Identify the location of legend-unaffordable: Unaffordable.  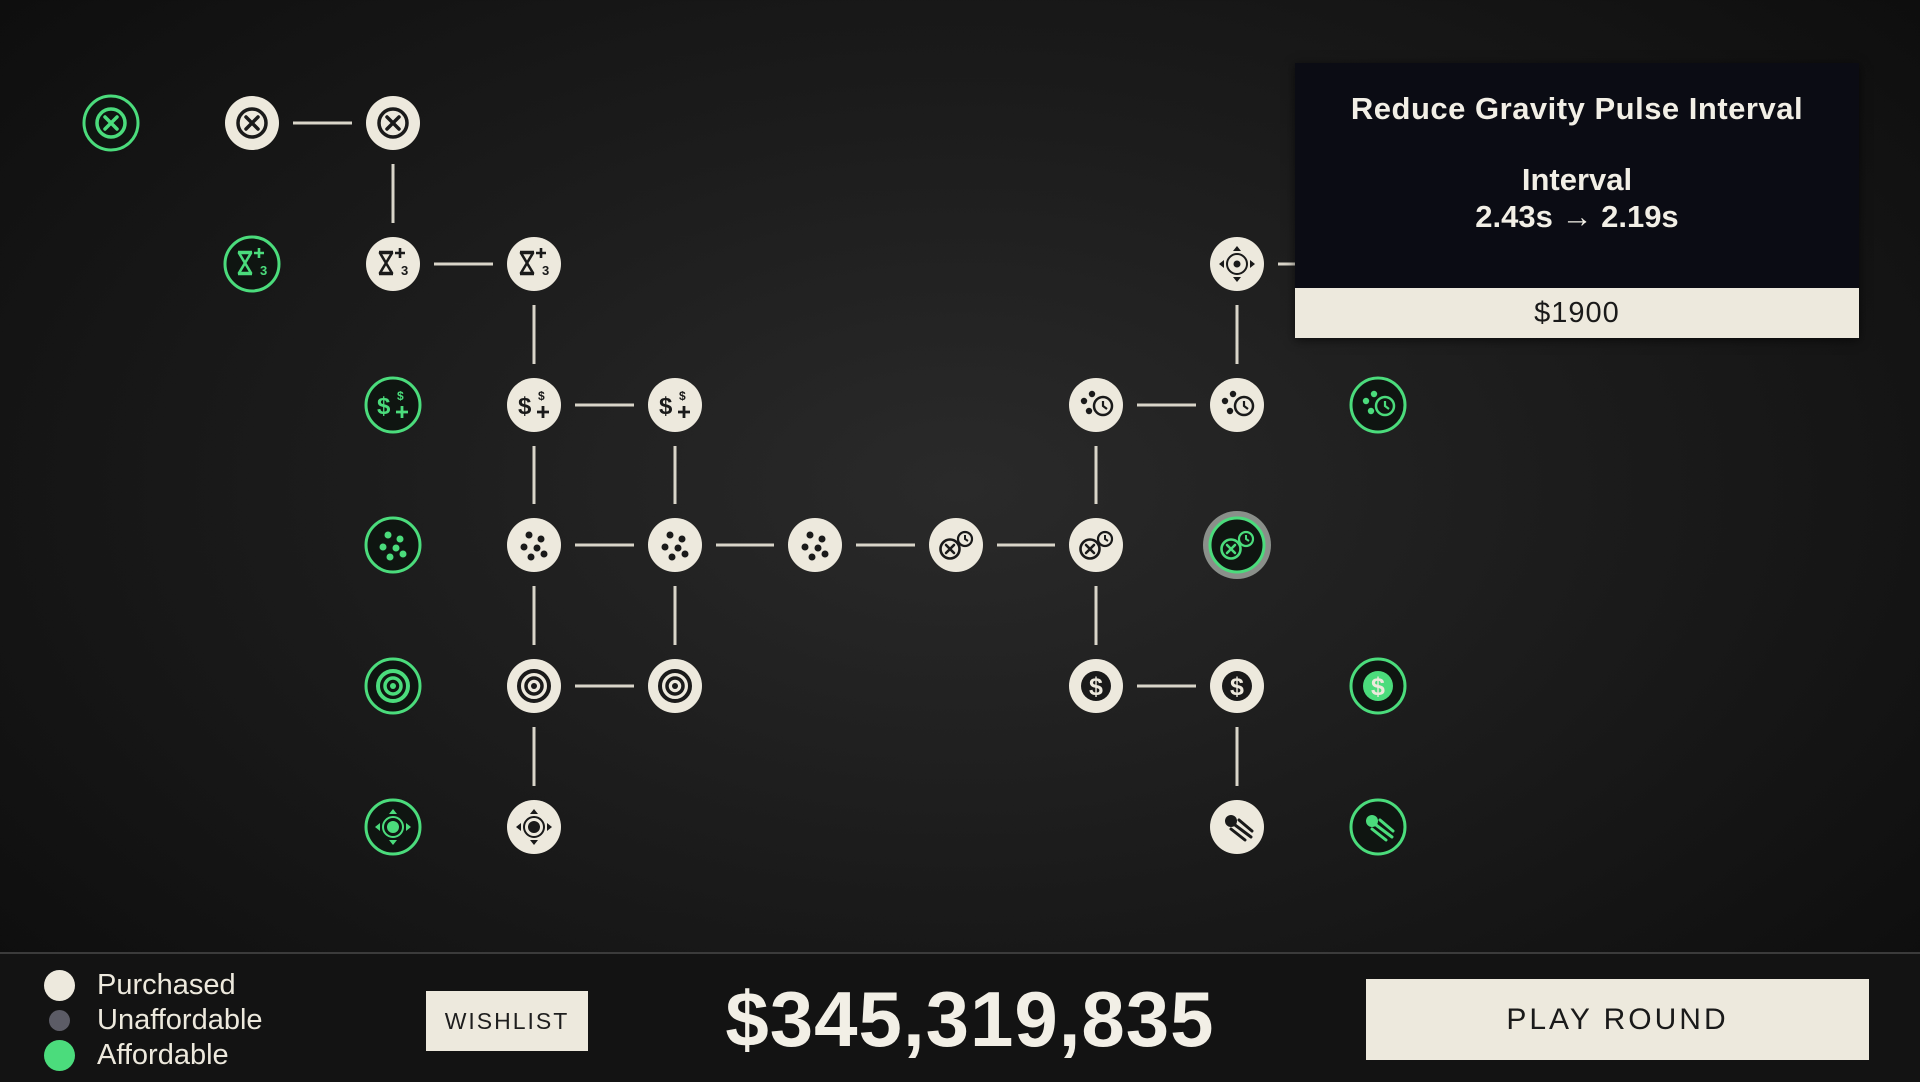
(153, 1020).